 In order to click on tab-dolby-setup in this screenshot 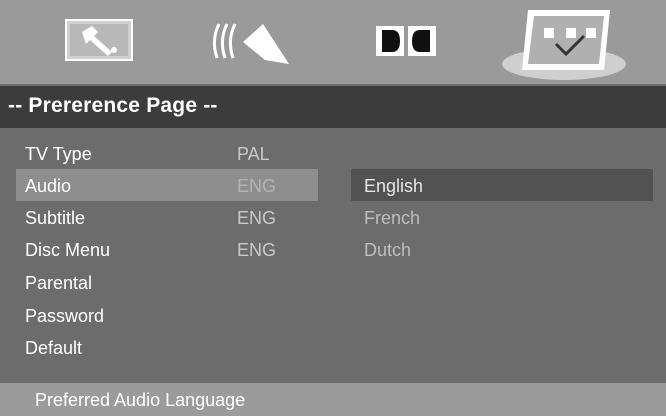, I will do `click(415, 42)`.